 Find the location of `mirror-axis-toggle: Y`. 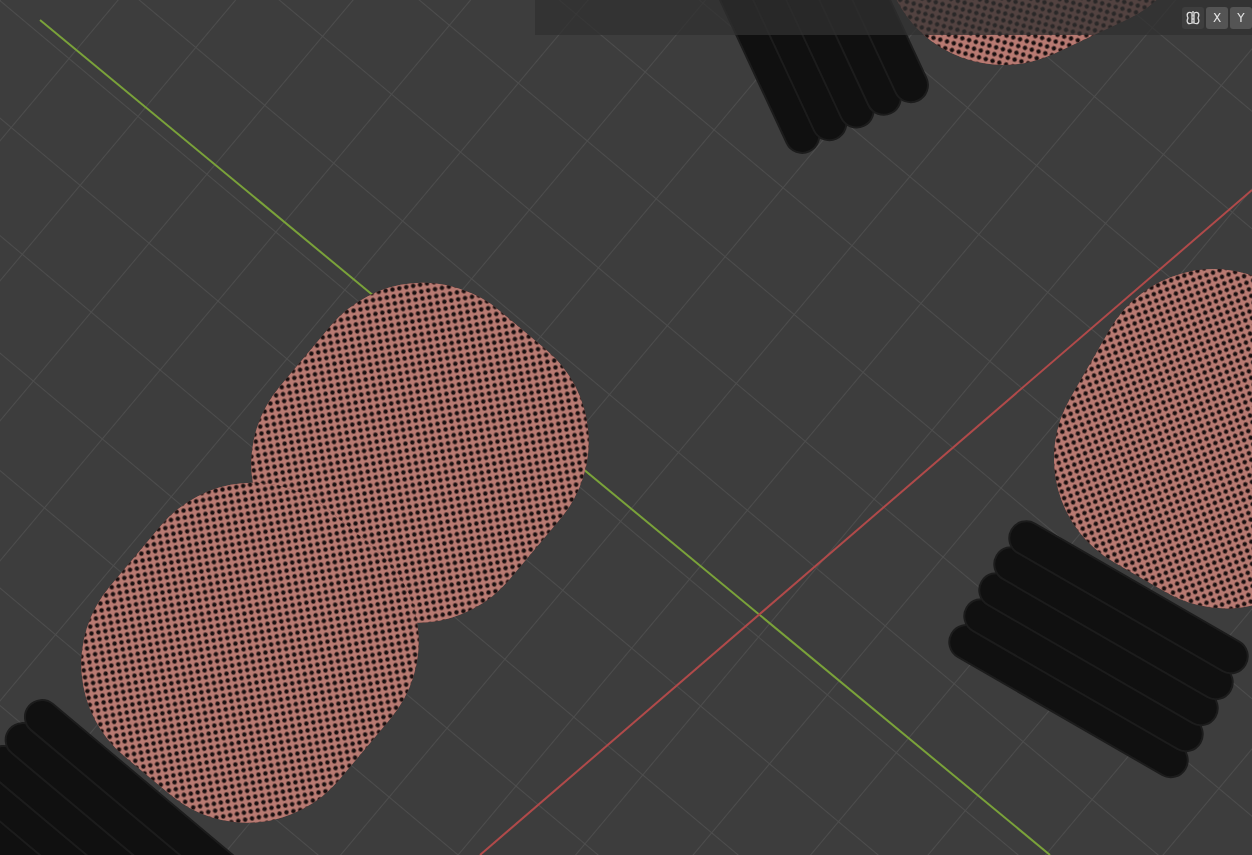

mirror-axis-toggle: Y is located at coordinates (1241, 17).